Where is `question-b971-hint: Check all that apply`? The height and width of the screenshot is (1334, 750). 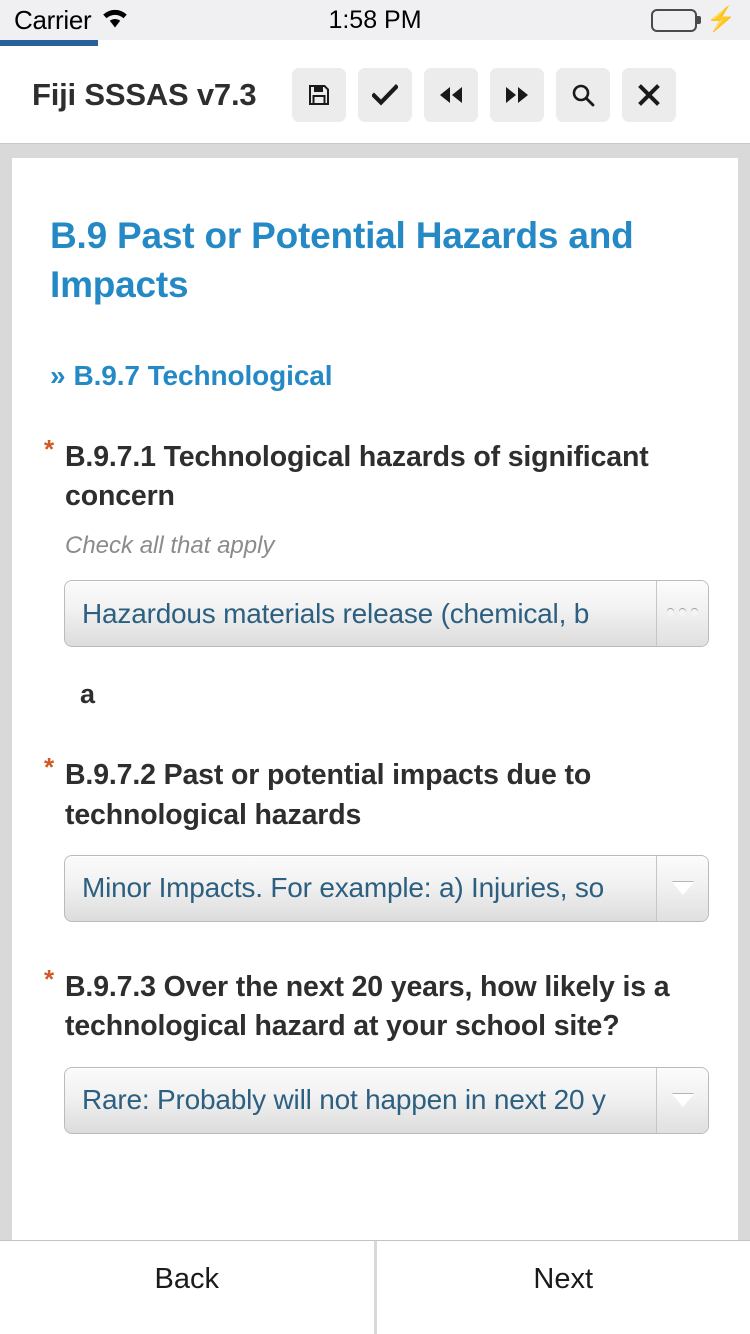
question-b971-hint: Check all that apply is located at coordinates (170, 546).